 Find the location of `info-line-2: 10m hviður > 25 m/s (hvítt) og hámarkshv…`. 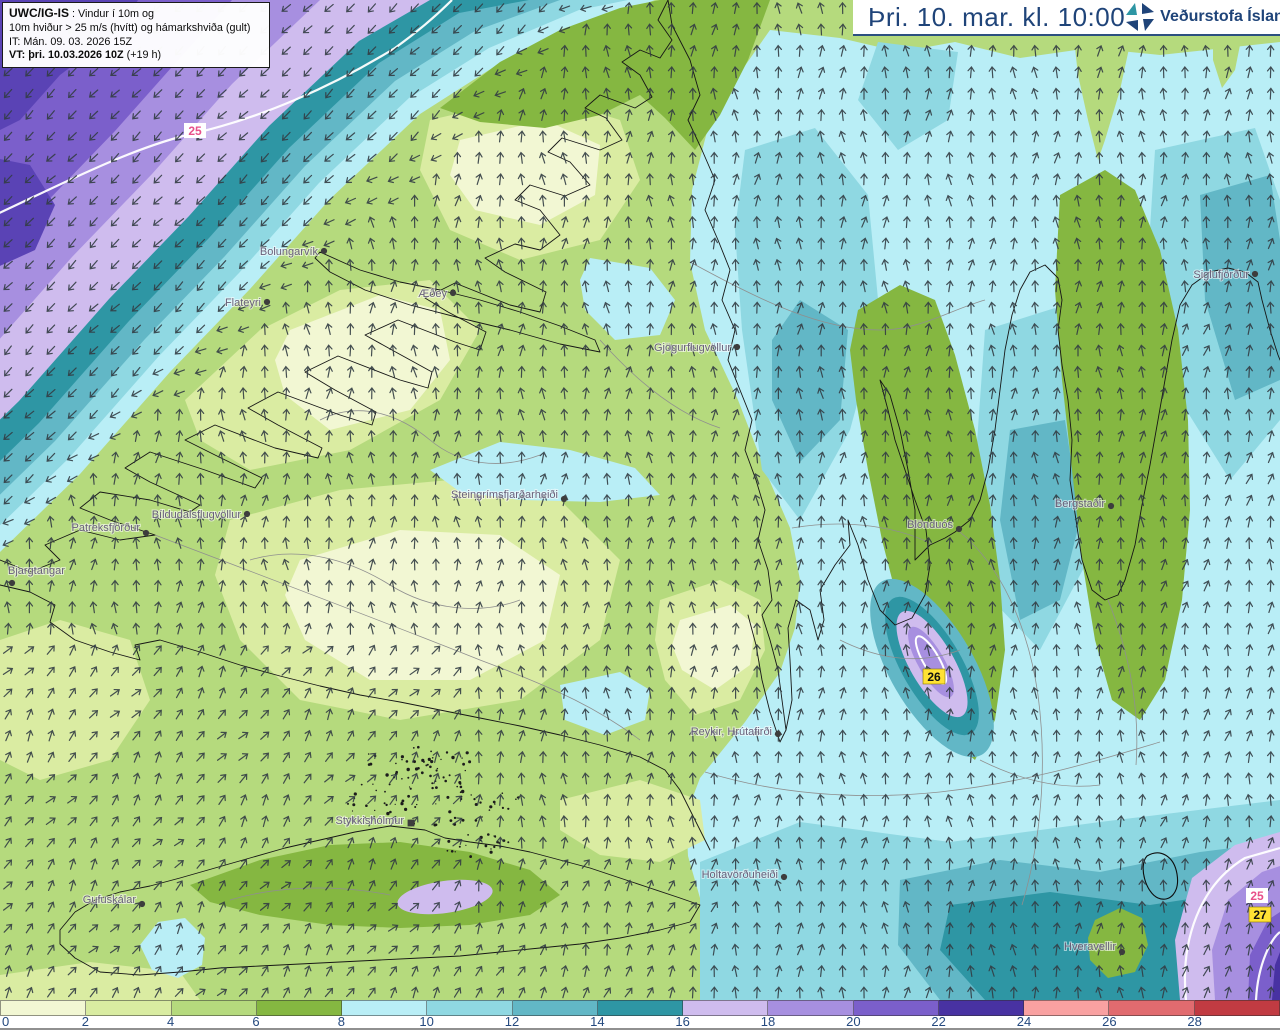

info-line-2: 10m hviður > 25 m/s (hvítt) og hámarkshv… is located at coordinates (130, 27).